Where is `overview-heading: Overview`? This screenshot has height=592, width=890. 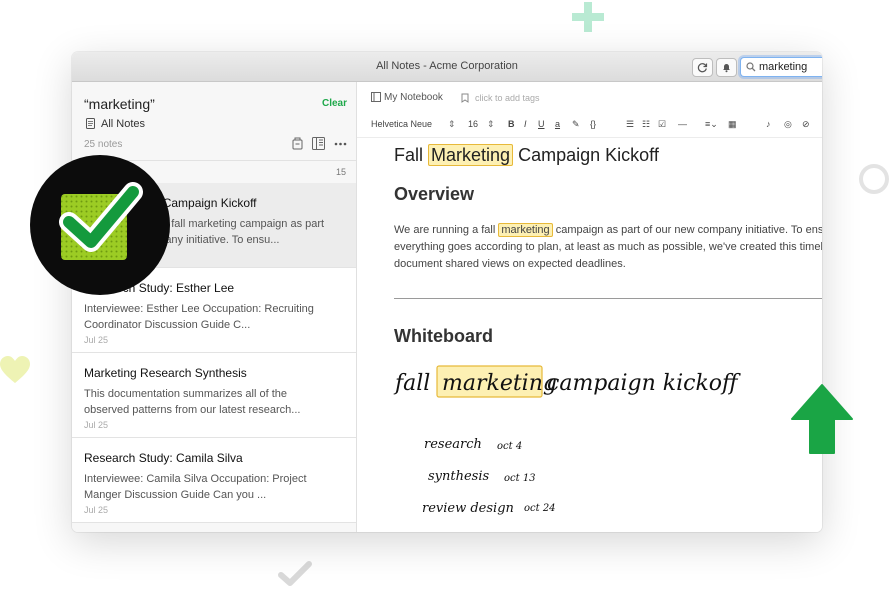
overview-heading: Overview is located at coordinates (434, 194).